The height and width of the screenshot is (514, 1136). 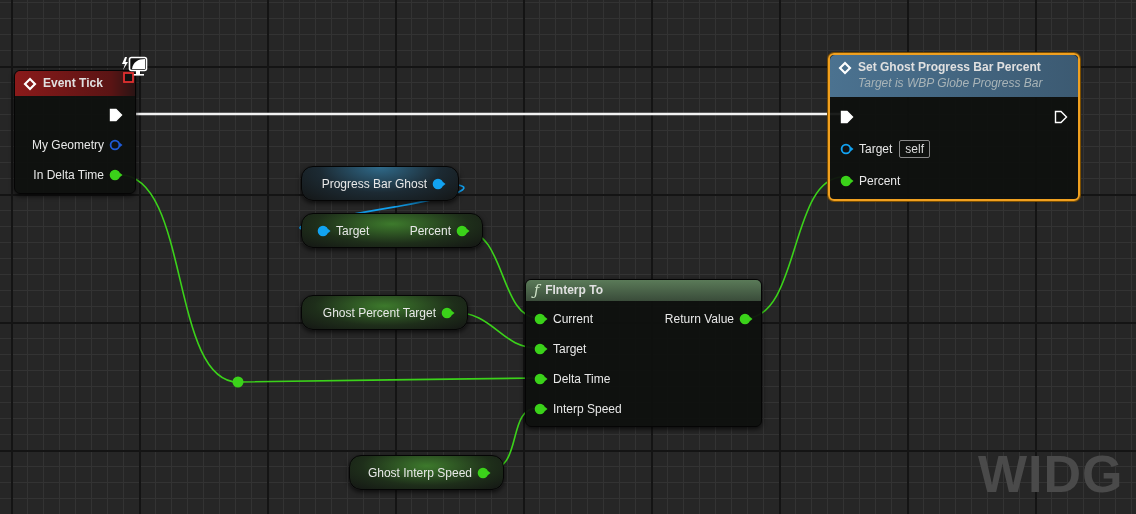 What do you see at coordinates (950, 67) in the screenshot?
I see `node-title: Set Ghost Progress Bar Percent` at bounding box center [950, 67].